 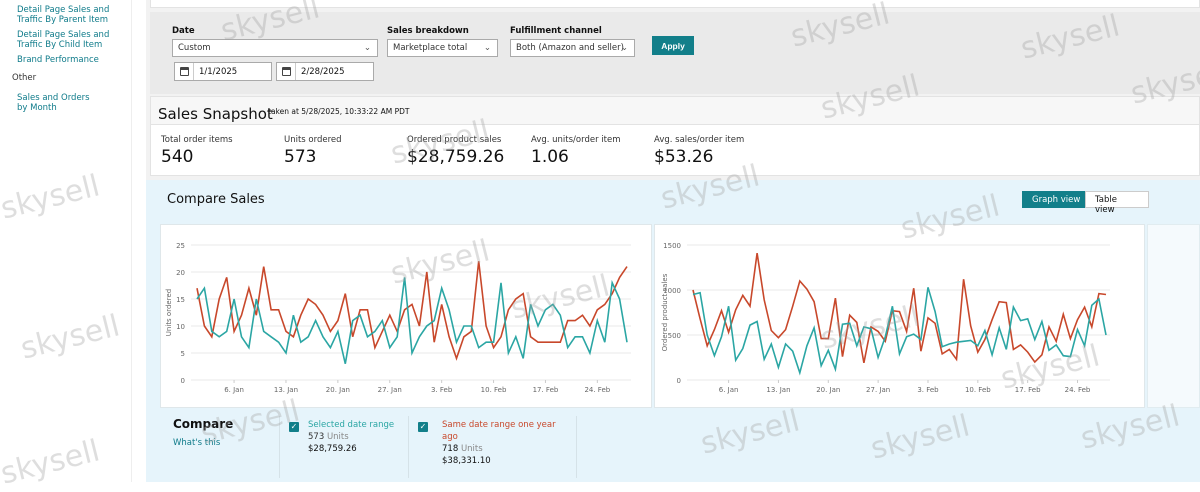 What do you see at coordinates (499, 431) in the screenshot?
I see `last-year-label: Same date range one year ago` at bounding box center [499, 431].